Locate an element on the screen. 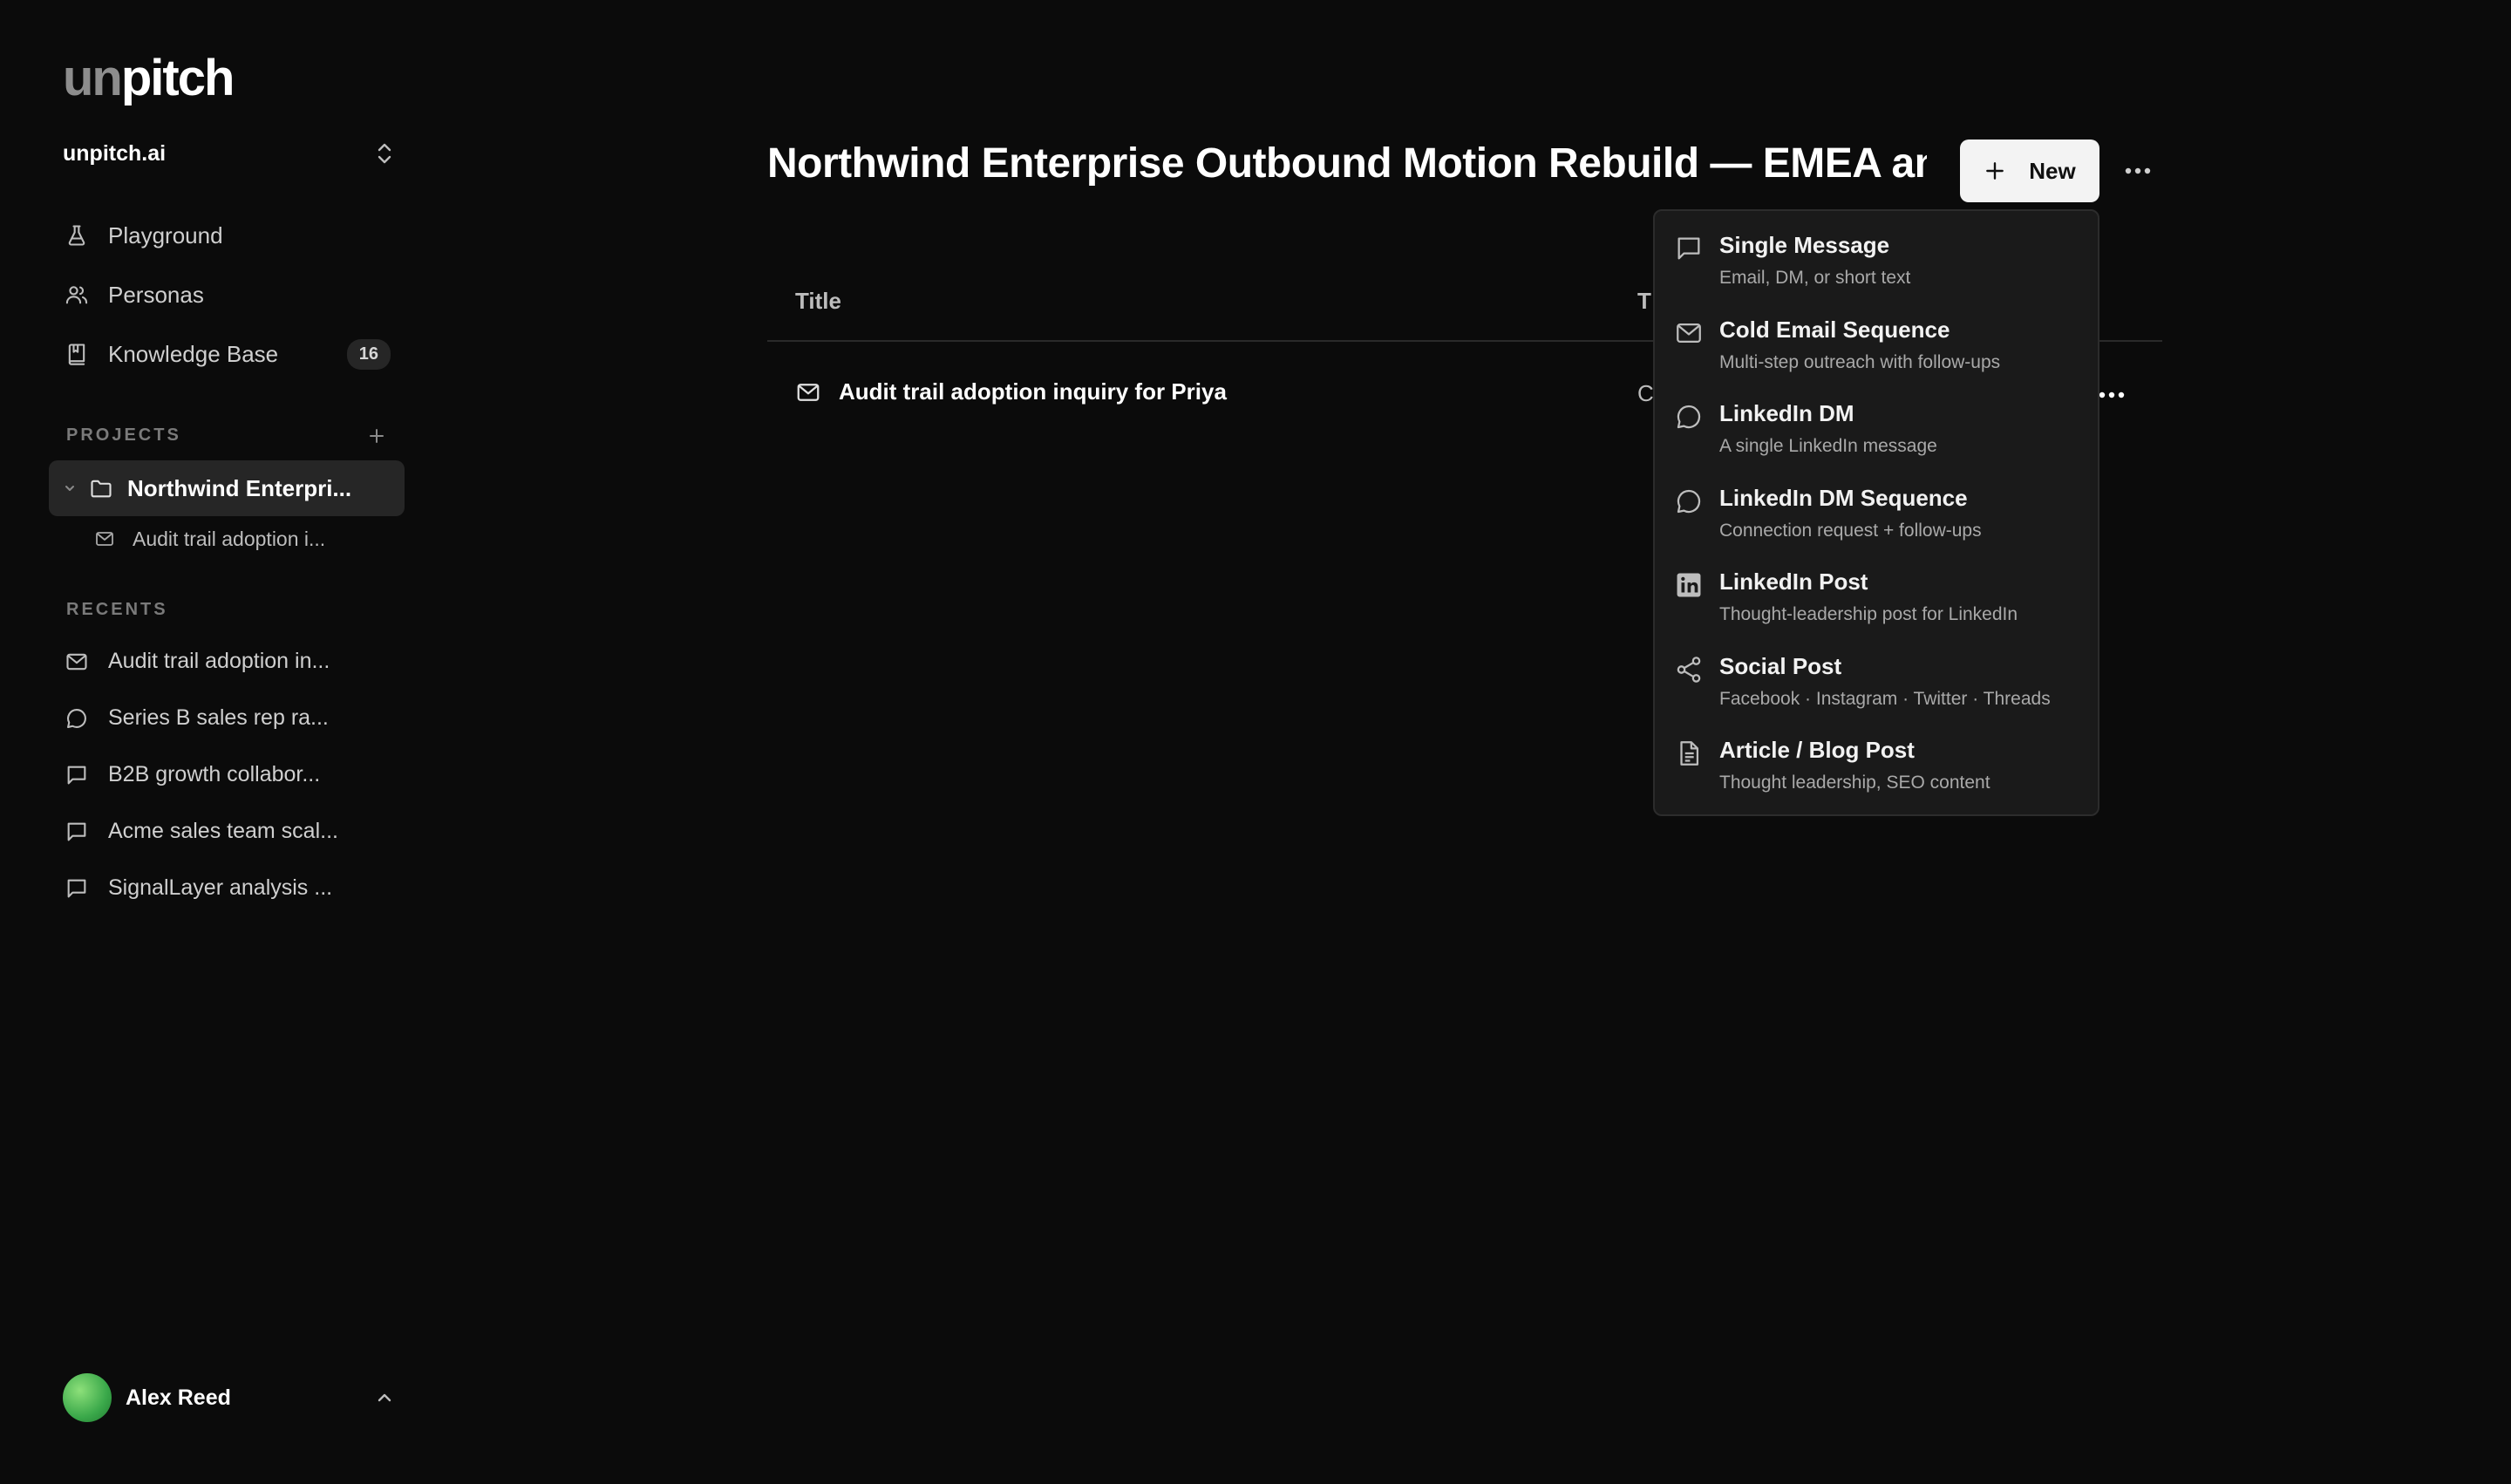 The width and height of the screenshot is (2511, 1484). menu-item-description: Thought leadership, SEO content is located at coordinates (1854, 783).